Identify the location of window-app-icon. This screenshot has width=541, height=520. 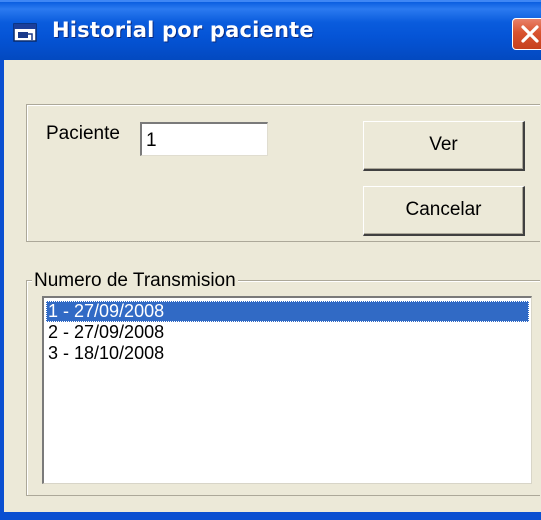
(26, 33).